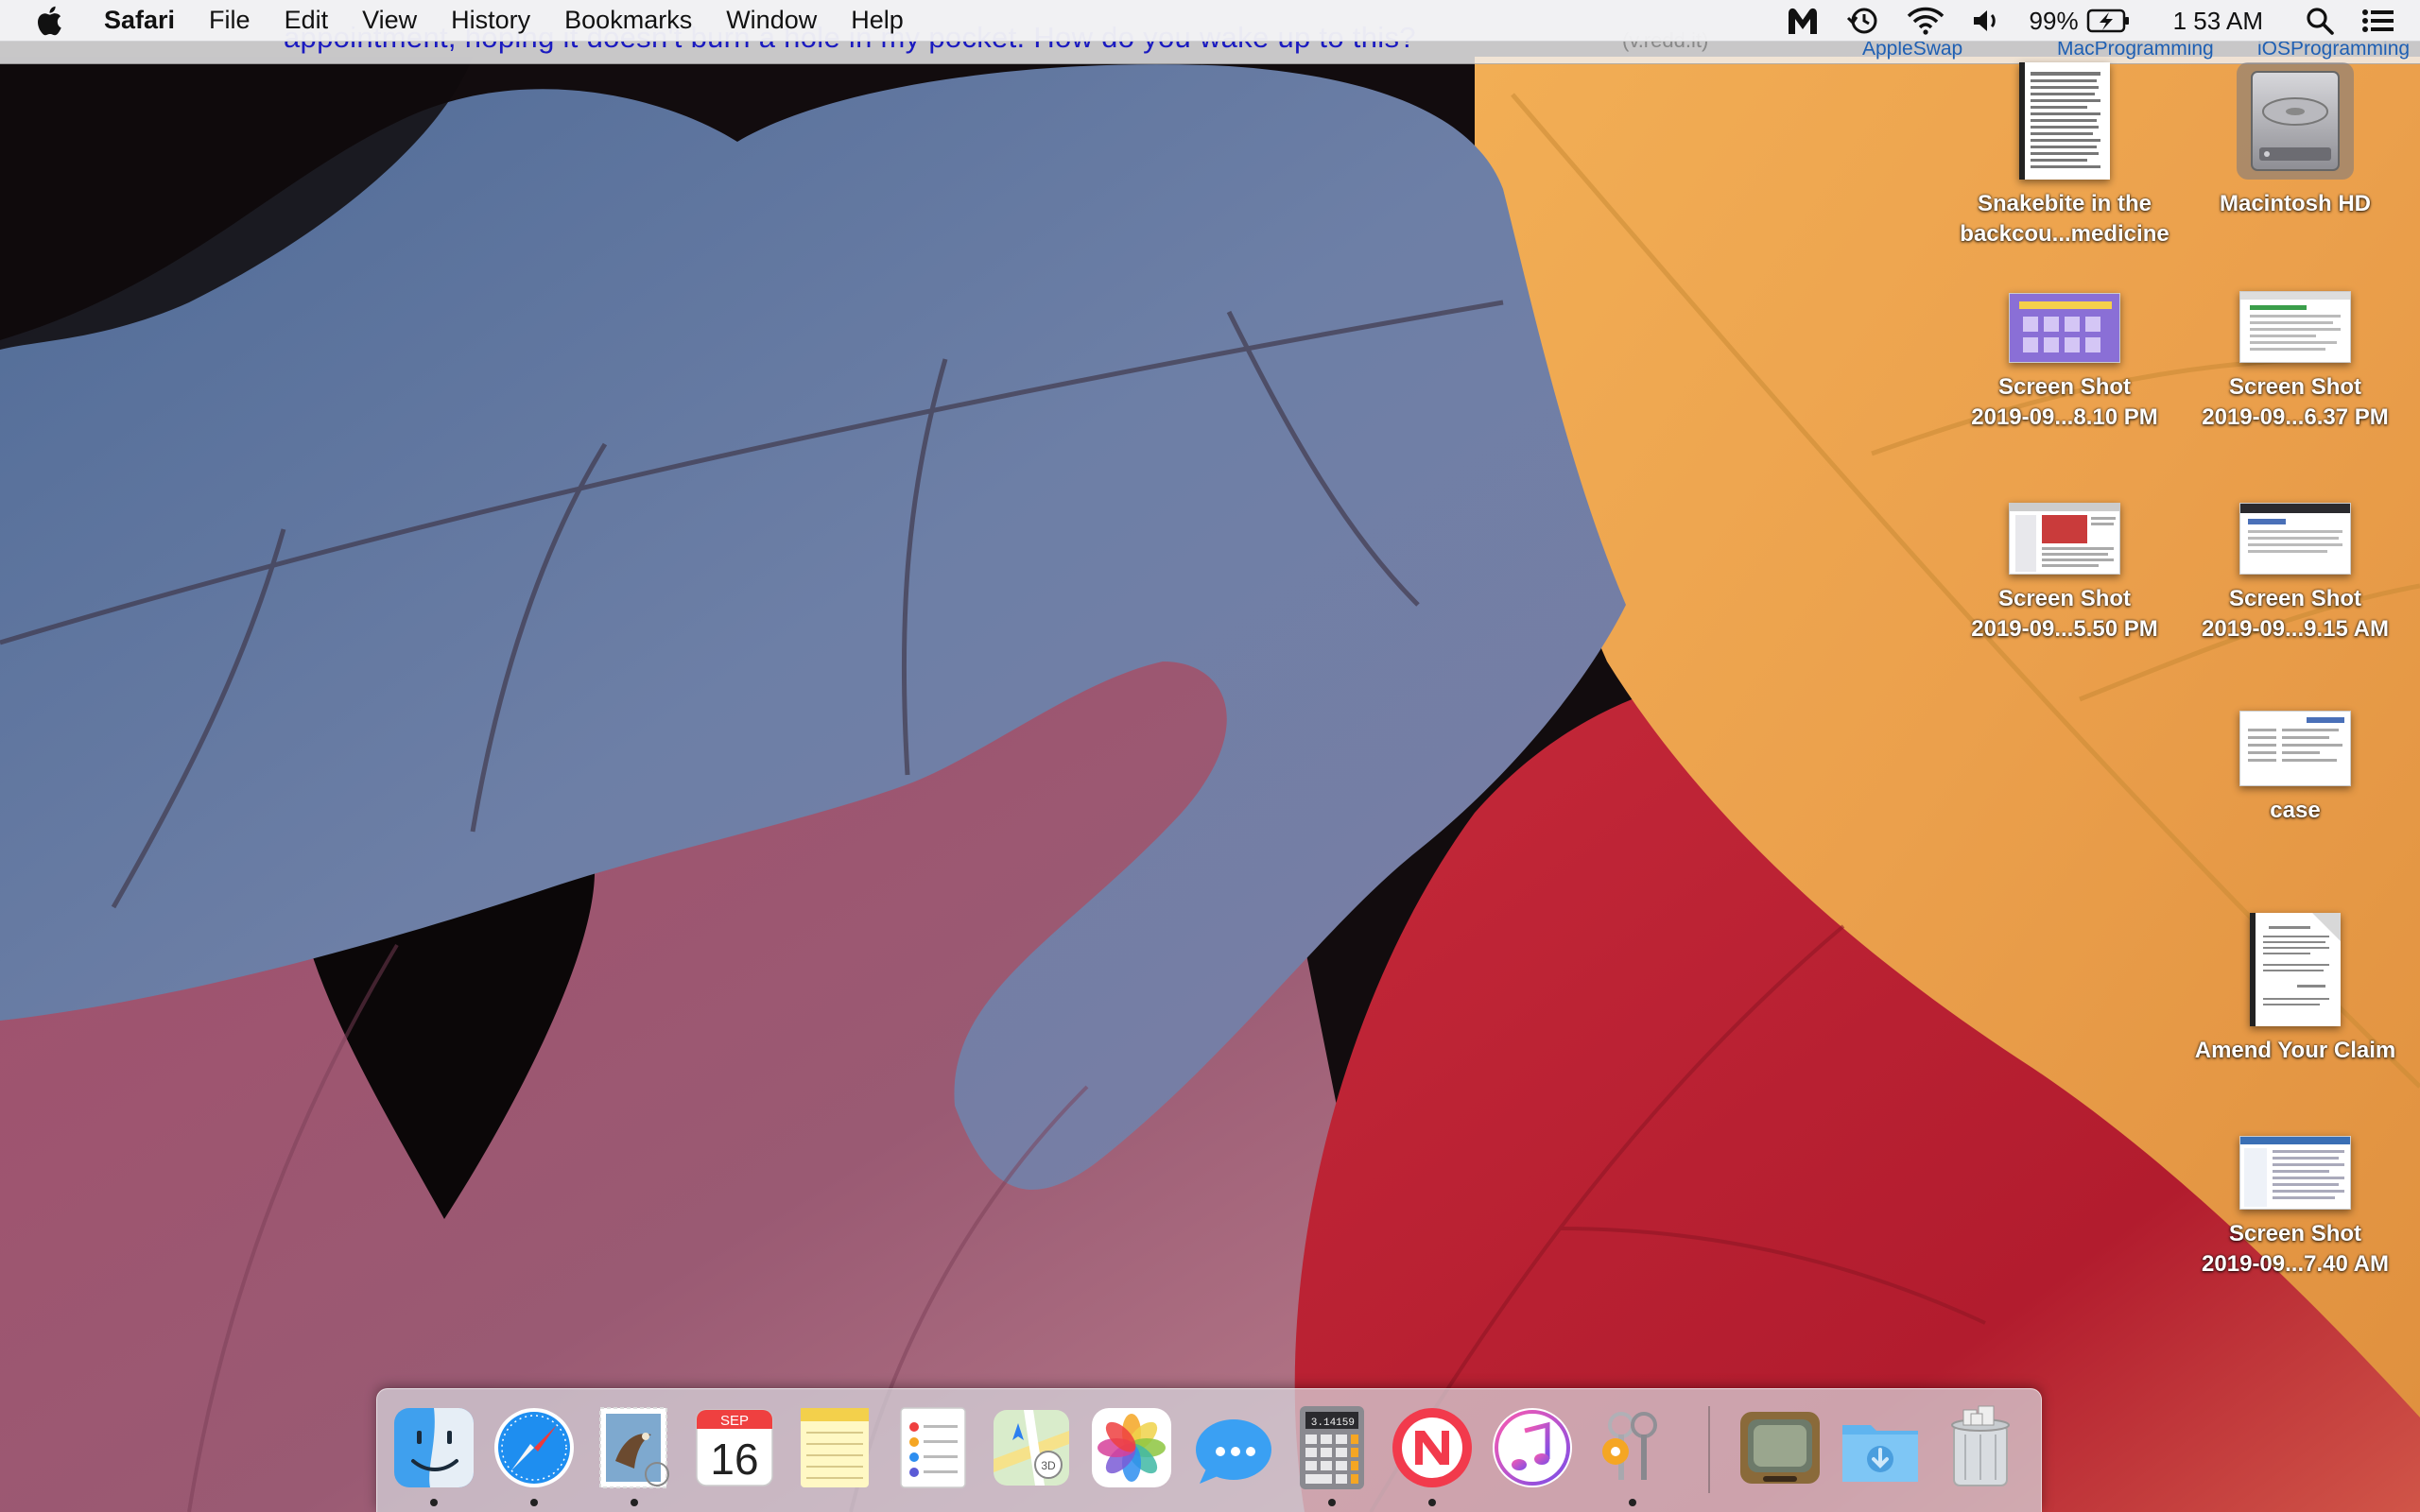 This screenshot has height=1512, width=2420. Describe the element at coordinates (1802, 21) in the screenshot. I see `malwarebytes-icon` at that location.